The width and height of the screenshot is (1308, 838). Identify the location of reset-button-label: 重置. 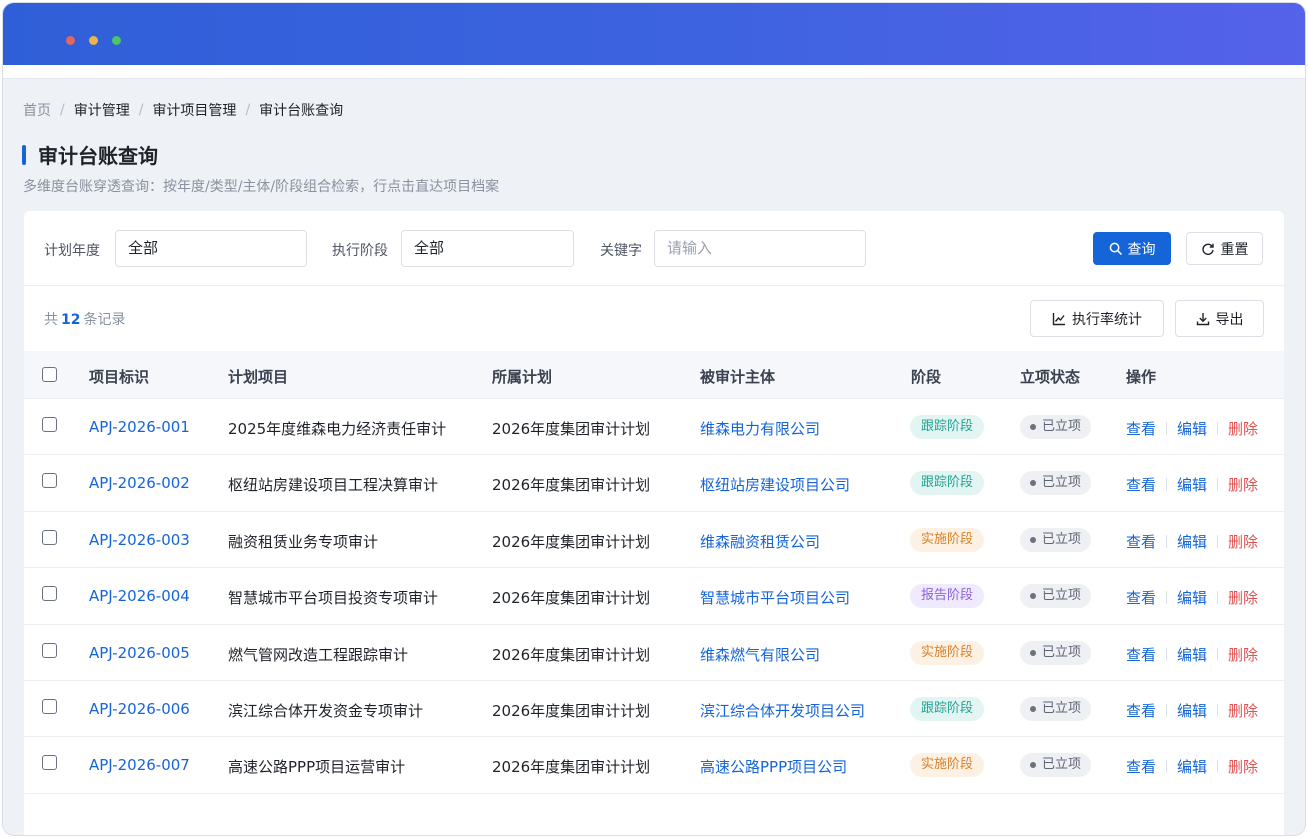
(1234, 249).